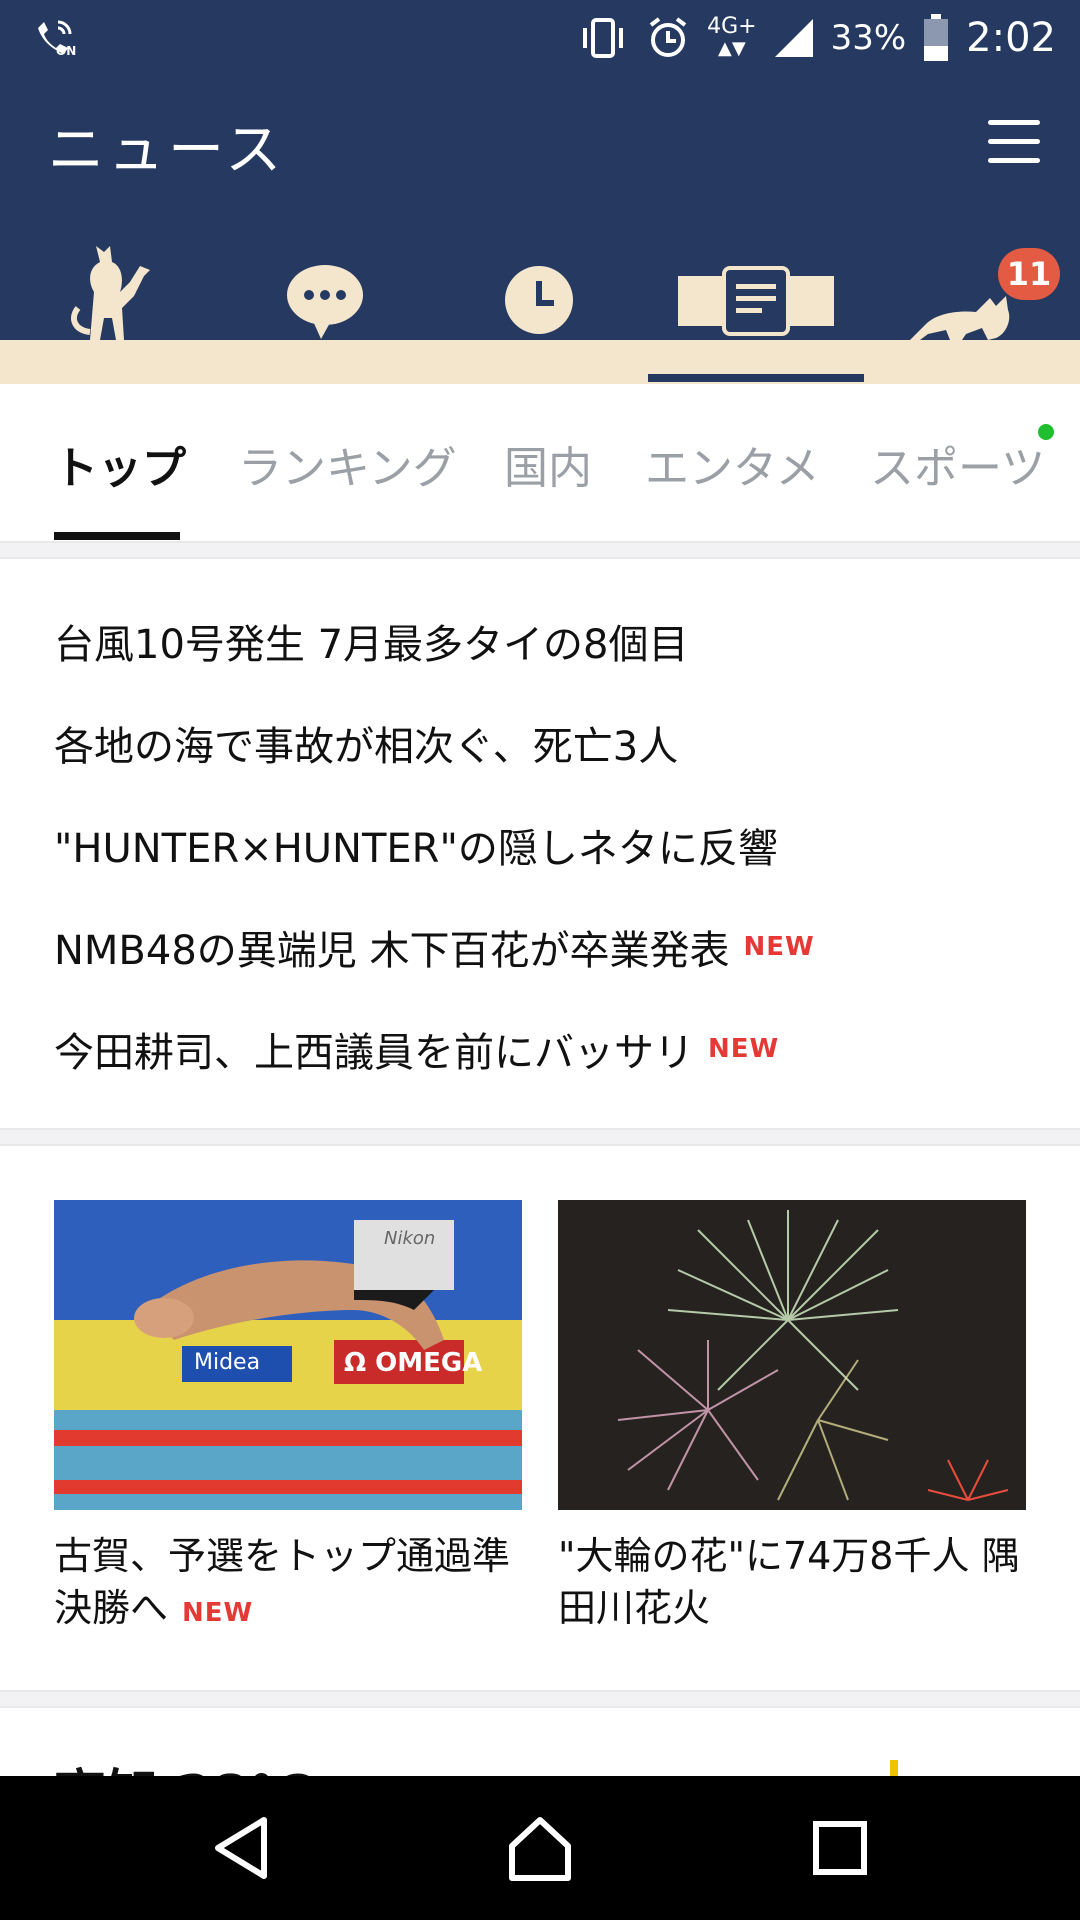 The width and height of the screenshot is (1080, 1920). I want to click on tab-sports: スポーツ, so click(957, 464).